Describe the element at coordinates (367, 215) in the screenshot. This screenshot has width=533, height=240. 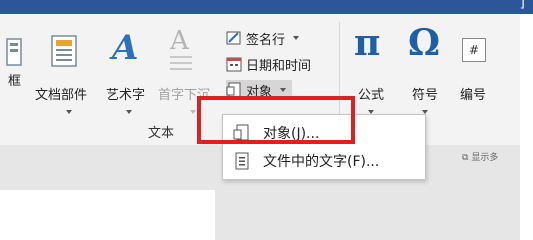
I see `document-background` at that location.